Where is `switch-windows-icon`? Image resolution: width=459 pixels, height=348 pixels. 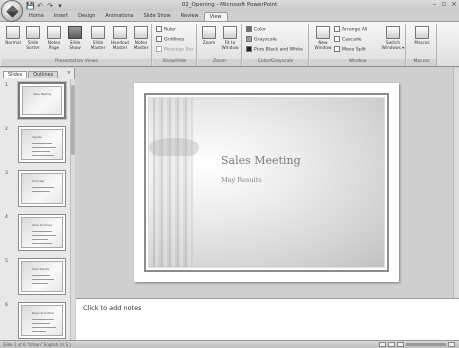
switch-windows-icon is located at coordinates (393, 32).